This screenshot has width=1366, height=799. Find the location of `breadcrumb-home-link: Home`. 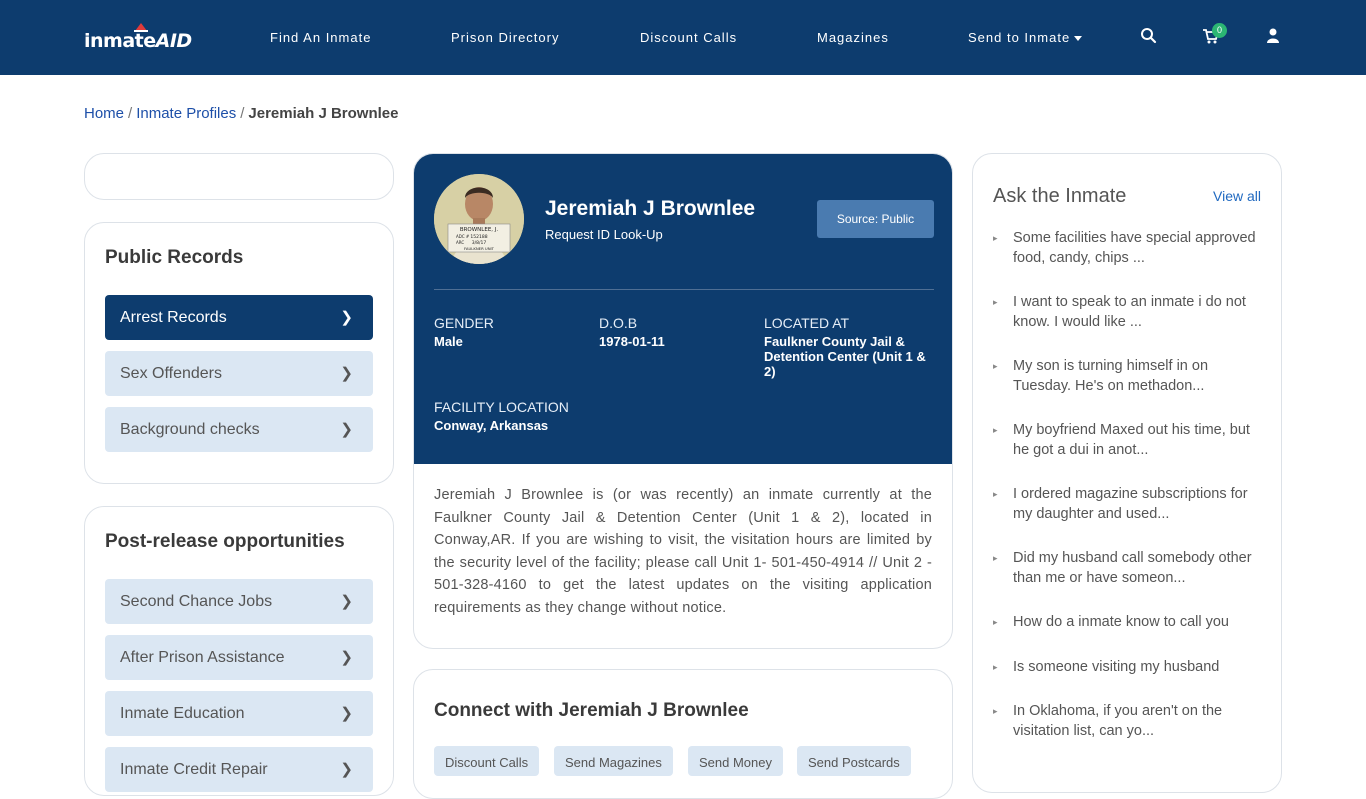

breadcrumb-home-link: Home is located at coordinates (104, 113).